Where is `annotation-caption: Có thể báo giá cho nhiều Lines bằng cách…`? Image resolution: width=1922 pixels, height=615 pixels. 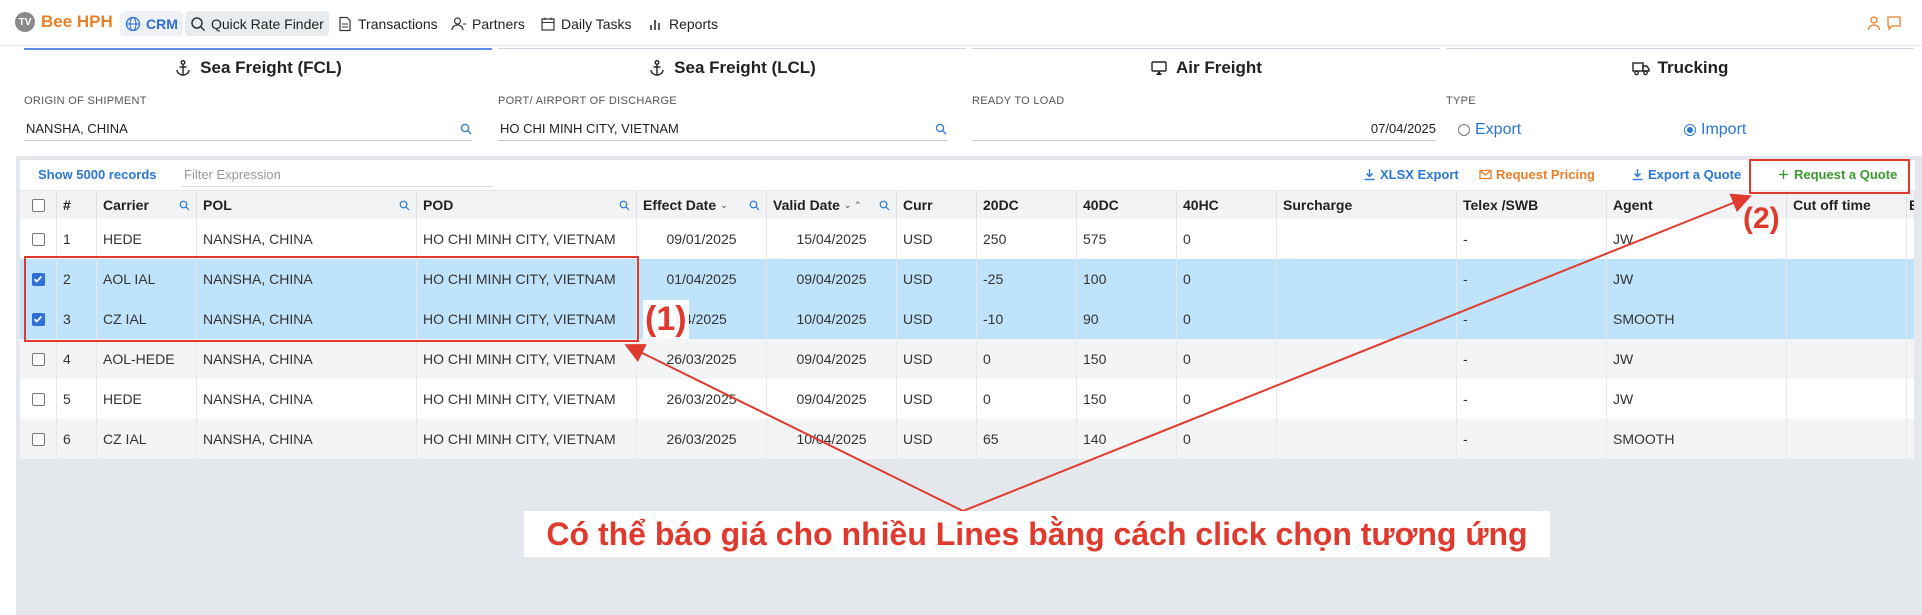 annotation-caption: Có thể báo giá cho nhiều Lines bằng cách… is located at coordinates (1037, 534).